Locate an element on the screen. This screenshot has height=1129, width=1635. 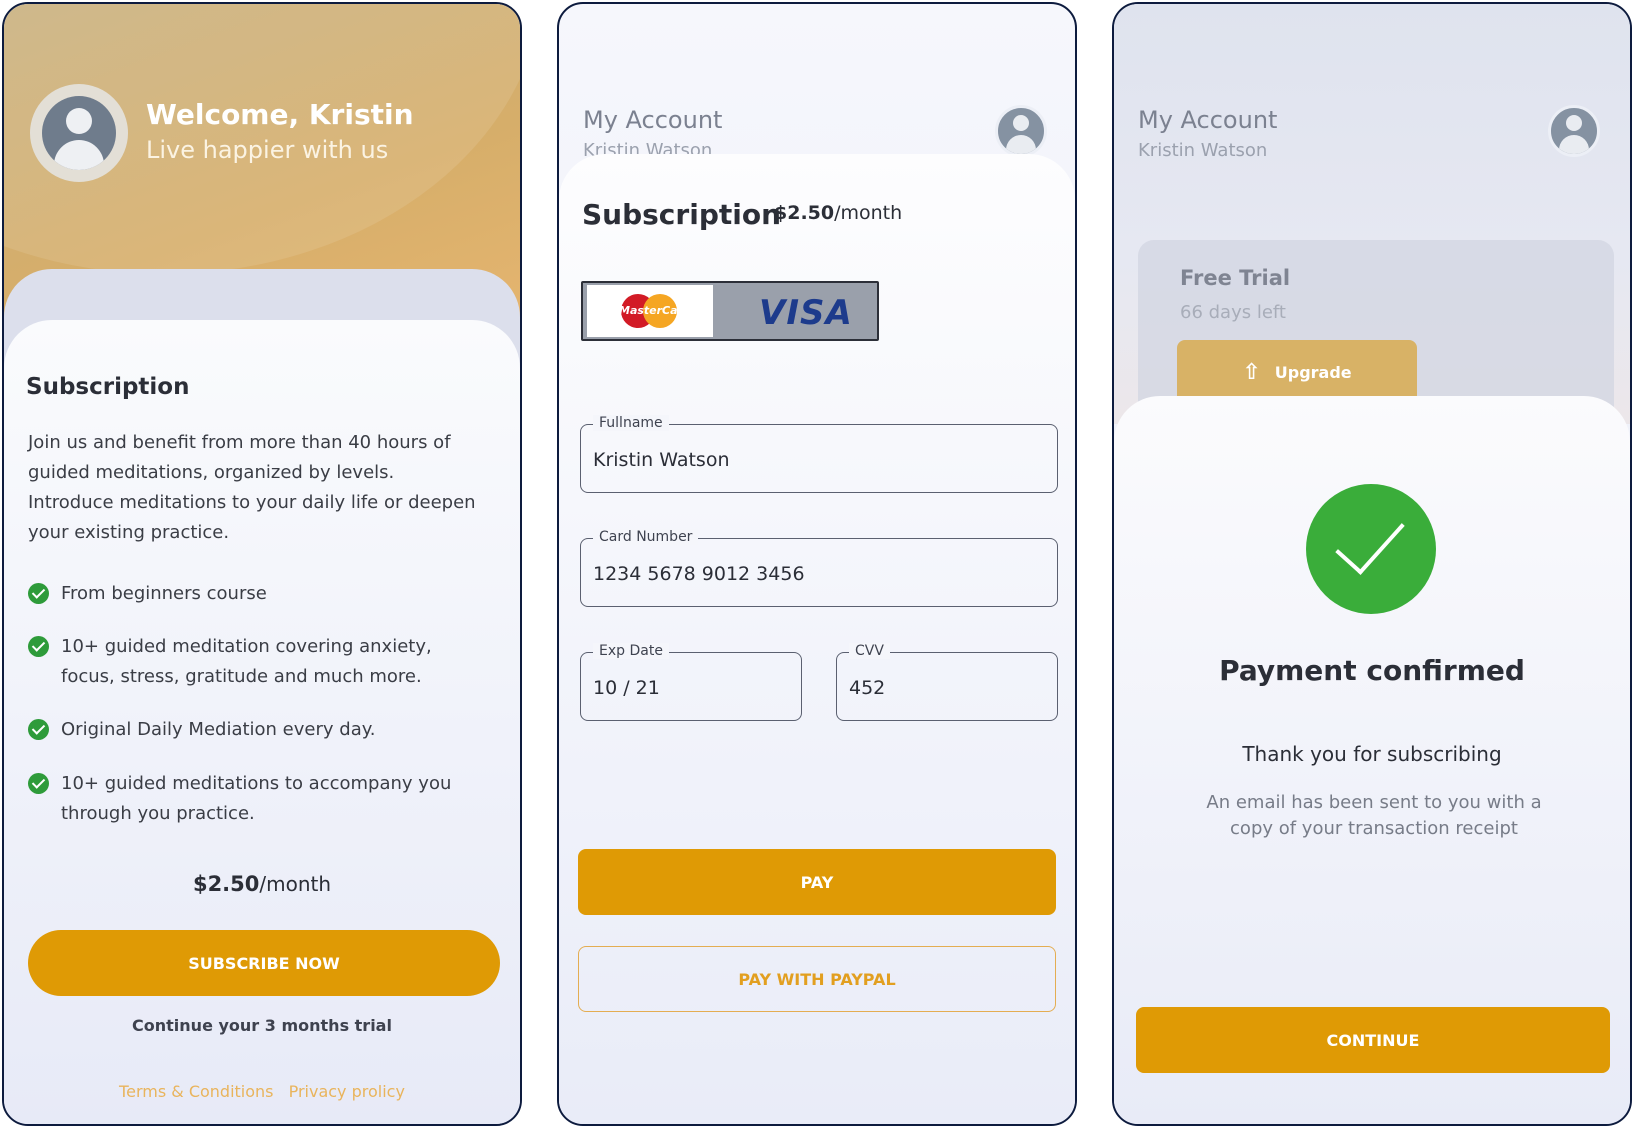
footer-links: Terms & Conditions Privacy prolicy is located at coordinates (262, 1091).